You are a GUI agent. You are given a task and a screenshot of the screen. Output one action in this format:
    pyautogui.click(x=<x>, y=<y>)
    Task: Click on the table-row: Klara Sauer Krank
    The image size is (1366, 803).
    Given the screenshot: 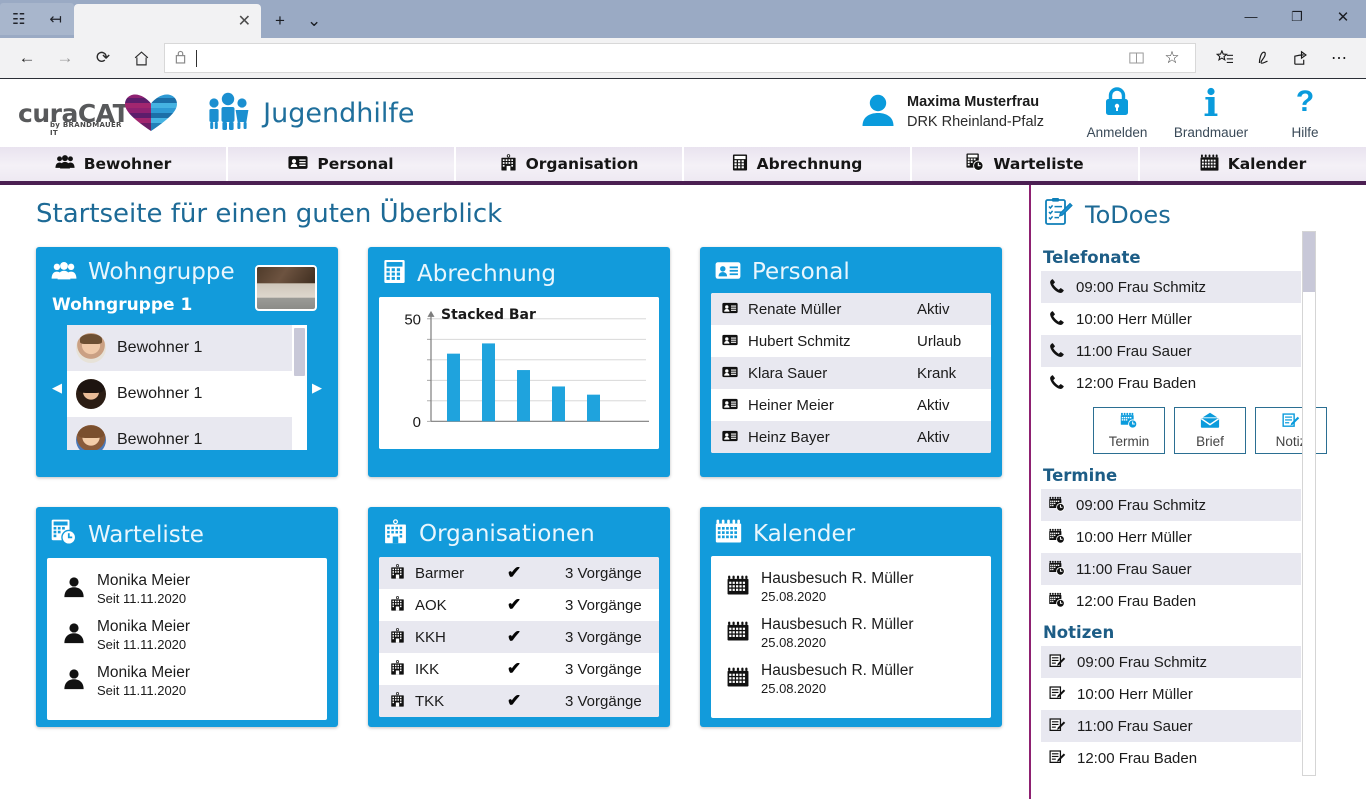 What is the action you would take?
    pyautogui.click(x=851, y=373)
    